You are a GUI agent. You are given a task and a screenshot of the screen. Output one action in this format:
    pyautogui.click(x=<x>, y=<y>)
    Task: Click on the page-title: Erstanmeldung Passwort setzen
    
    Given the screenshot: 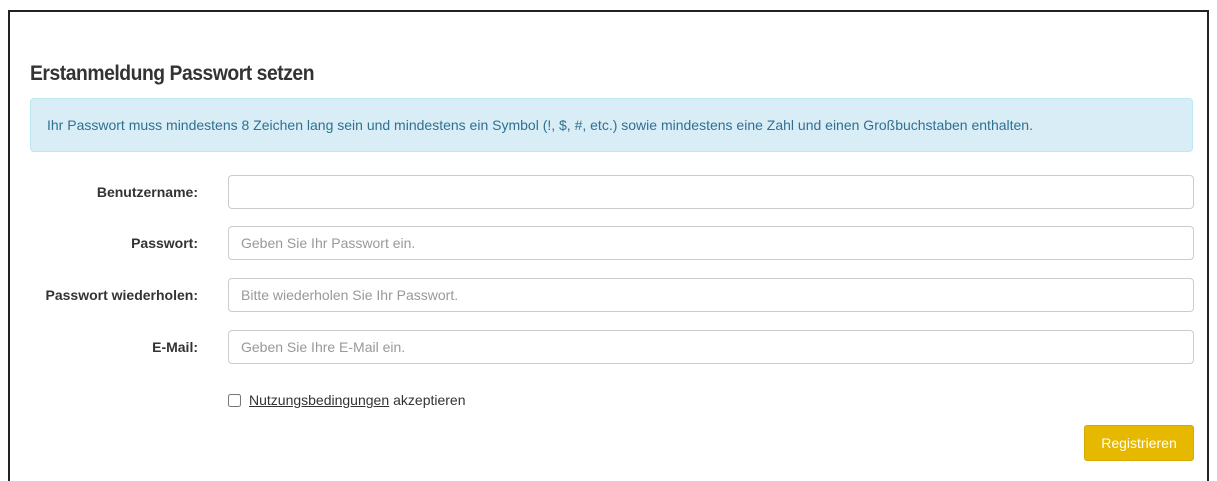 What is the action you would take?
    pyautogui.click(x=172, y=73)
    